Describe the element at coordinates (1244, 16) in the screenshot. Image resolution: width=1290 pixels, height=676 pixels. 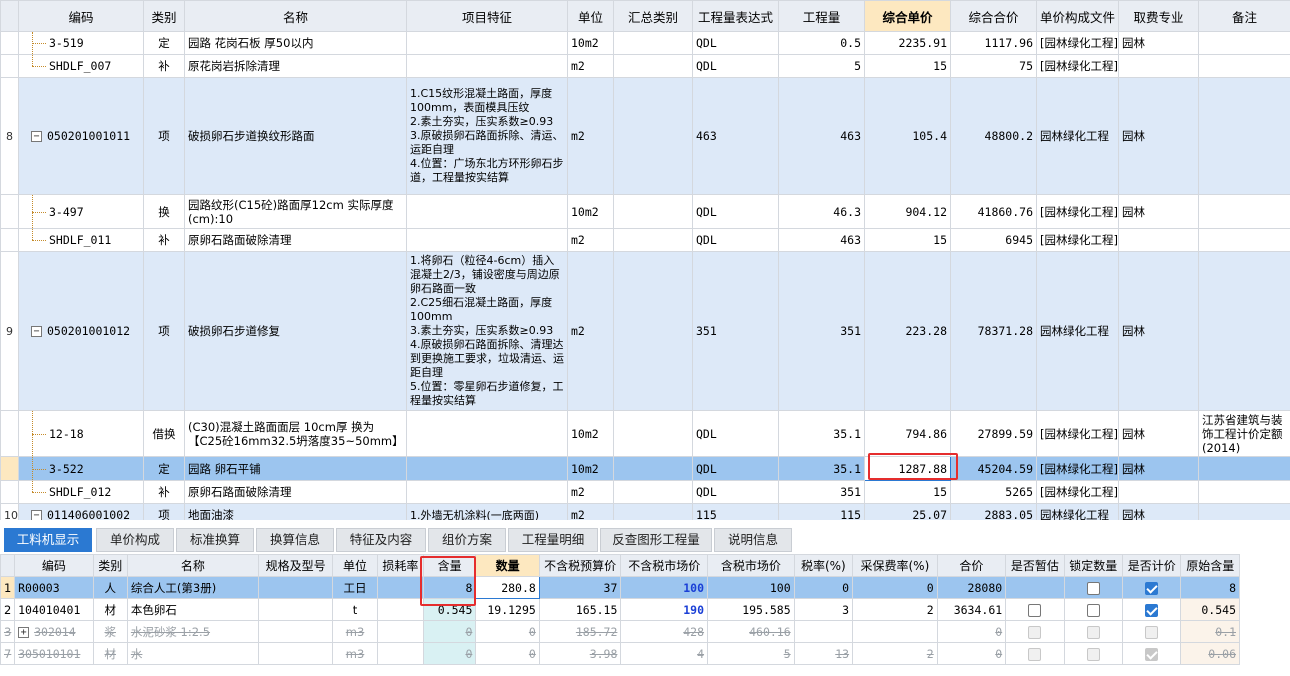
I see `col-remark: 备注` at that location.